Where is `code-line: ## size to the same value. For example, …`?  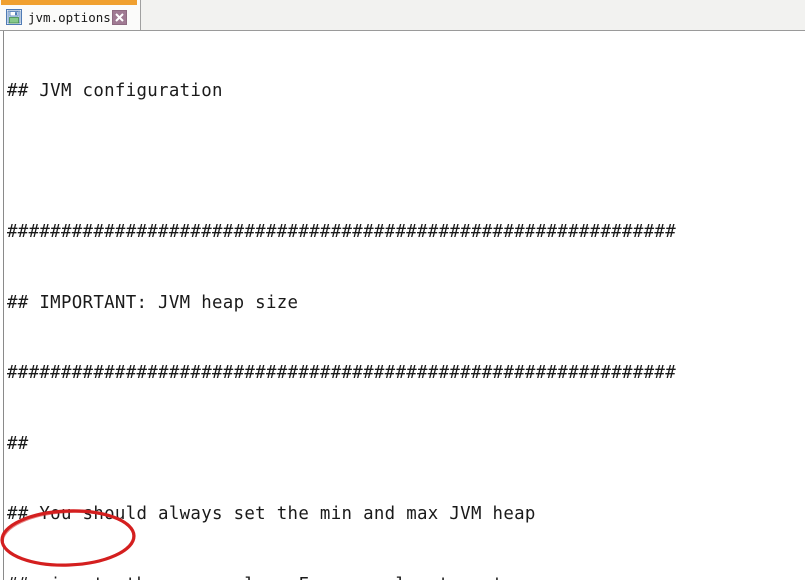
code-line: ## size to the same value. For example, … is located at coordinates (406, 577).